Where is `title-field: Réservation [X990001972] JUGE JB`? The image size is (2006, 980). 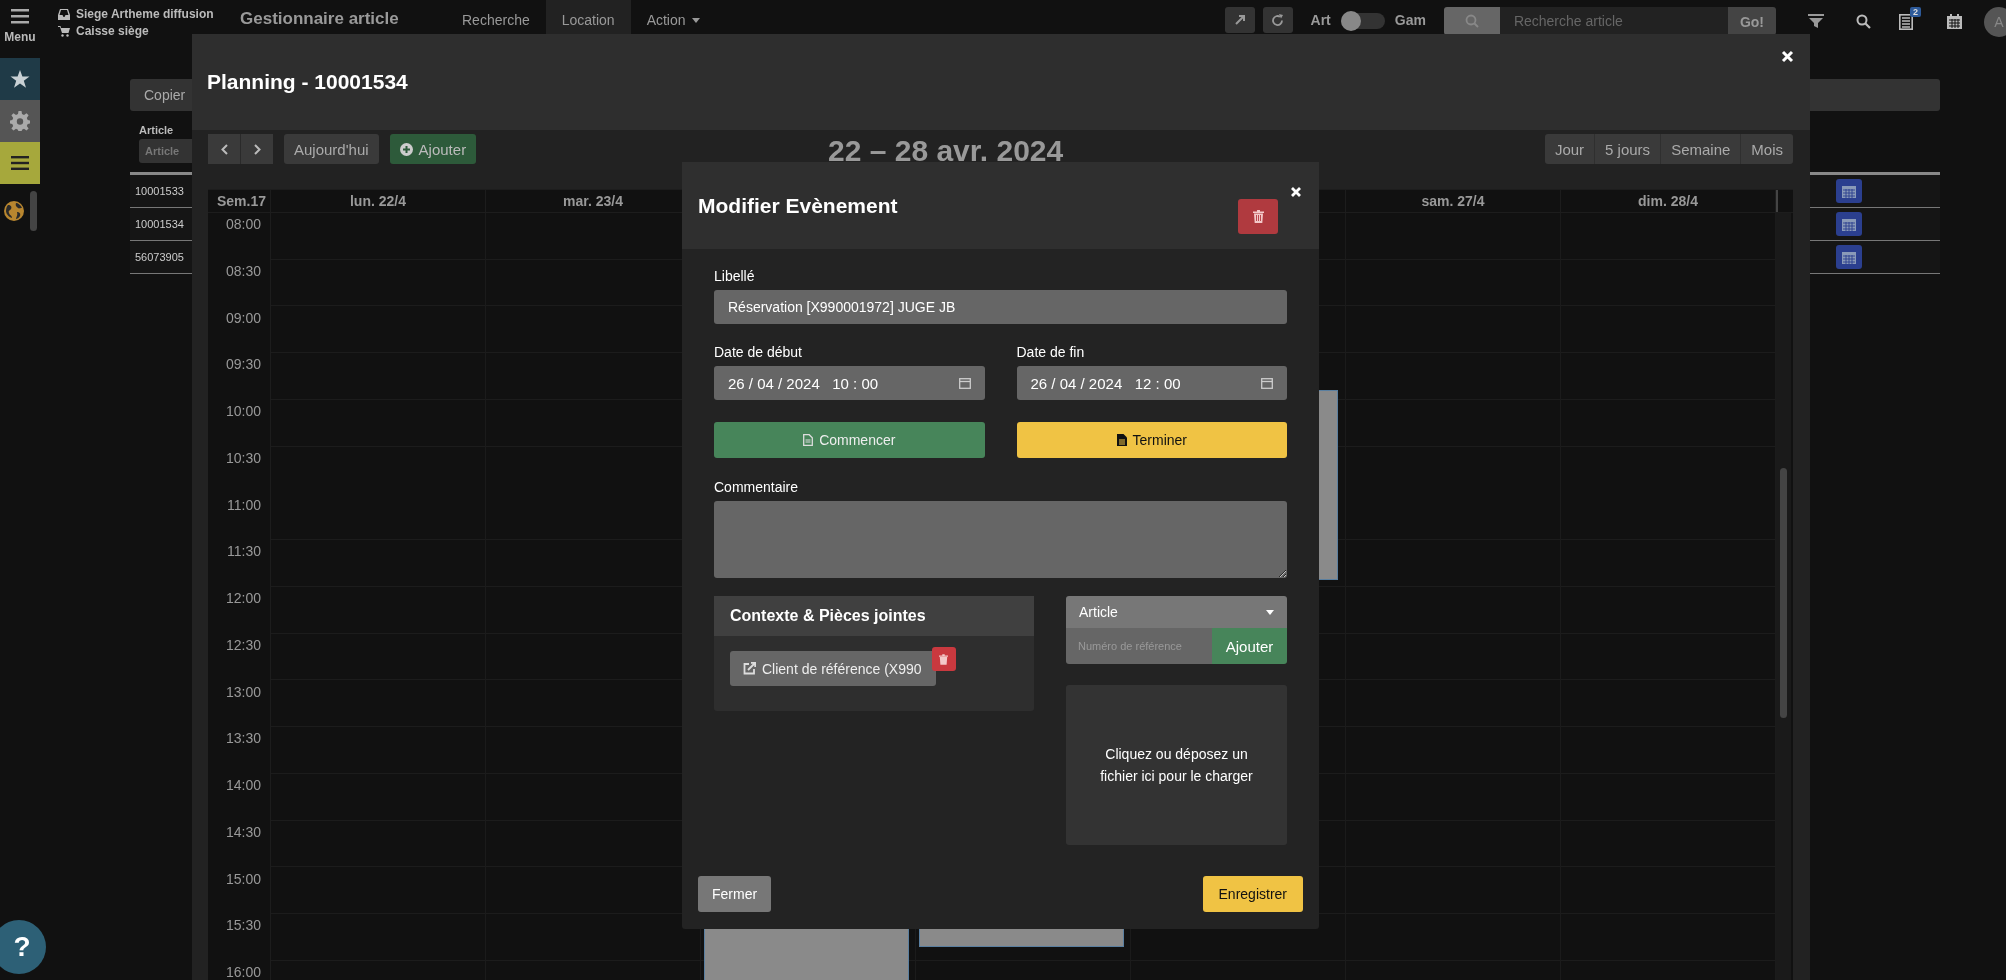
title-field: Réservation [X990001972] JUGE JB is located at coordinates (1000, 307).